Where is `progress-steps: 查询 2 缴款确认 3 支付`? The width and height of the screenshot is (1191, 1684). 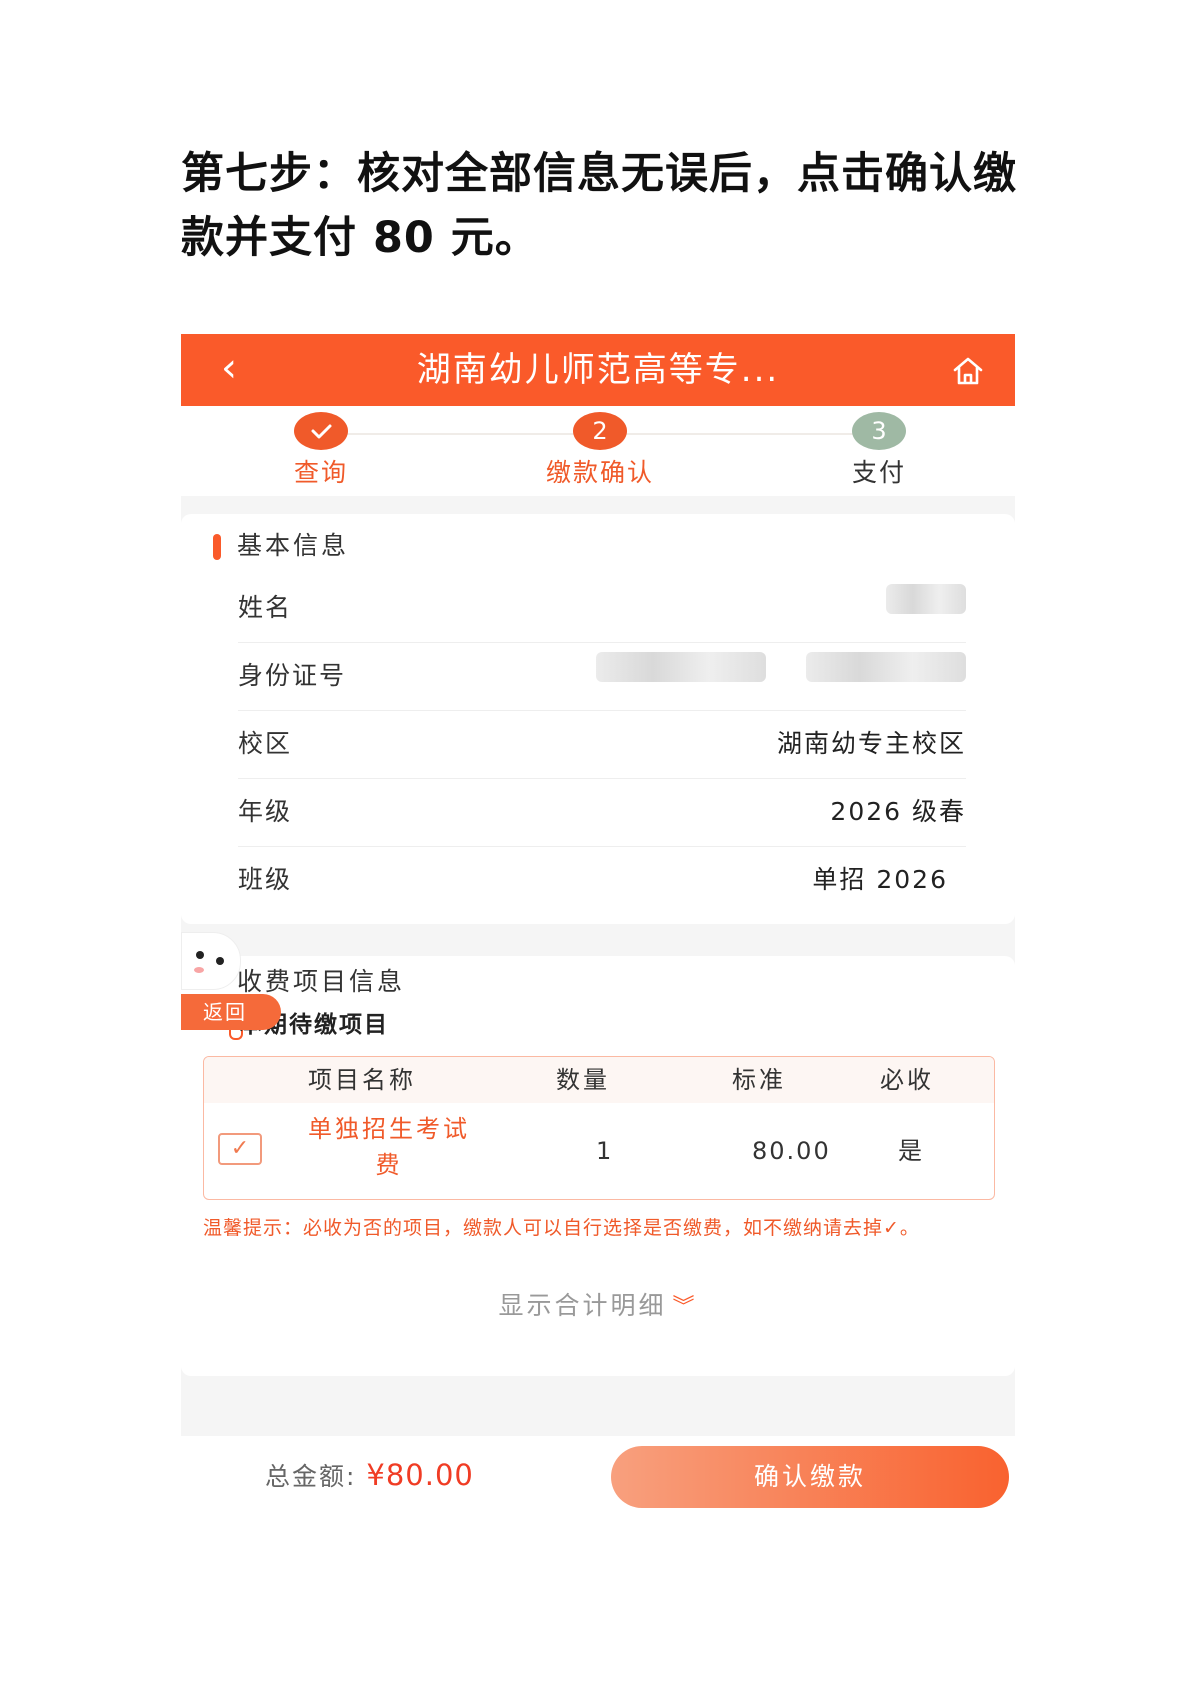
progress-steps: 查询 2 缴款确认 3 支付 is located at coordinates (598, 451).